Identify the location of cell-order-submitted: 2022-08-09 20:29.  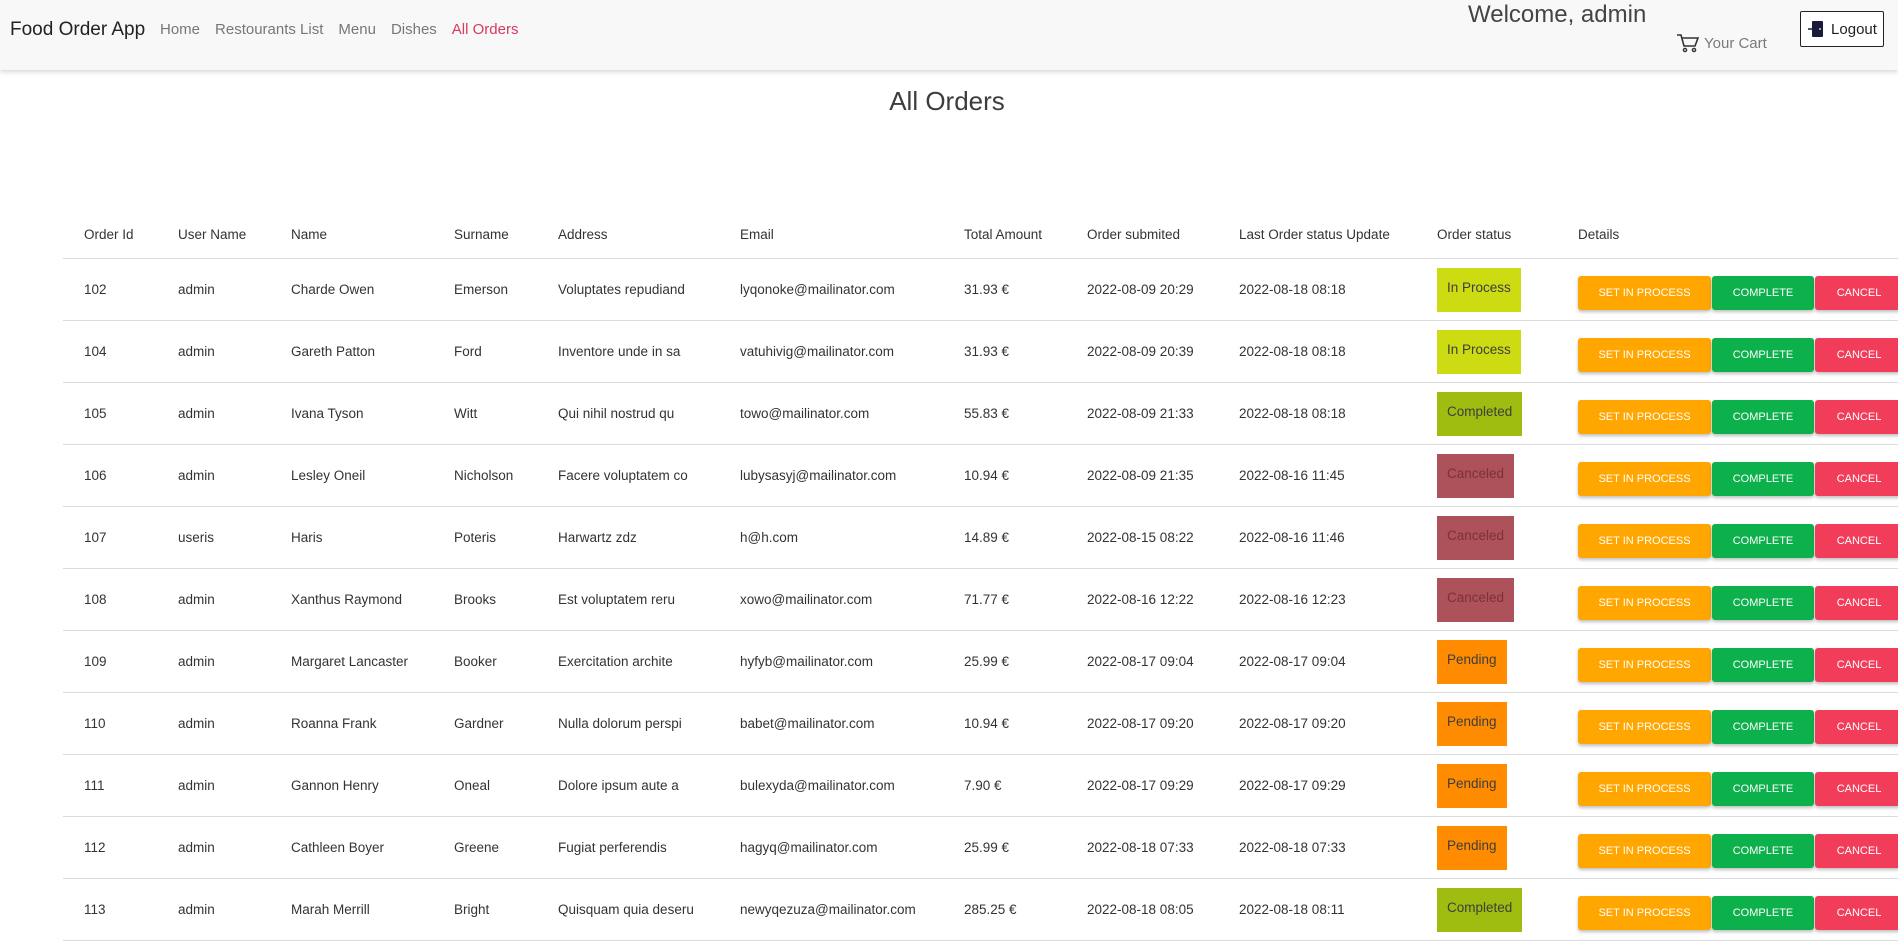
(1142, 289).